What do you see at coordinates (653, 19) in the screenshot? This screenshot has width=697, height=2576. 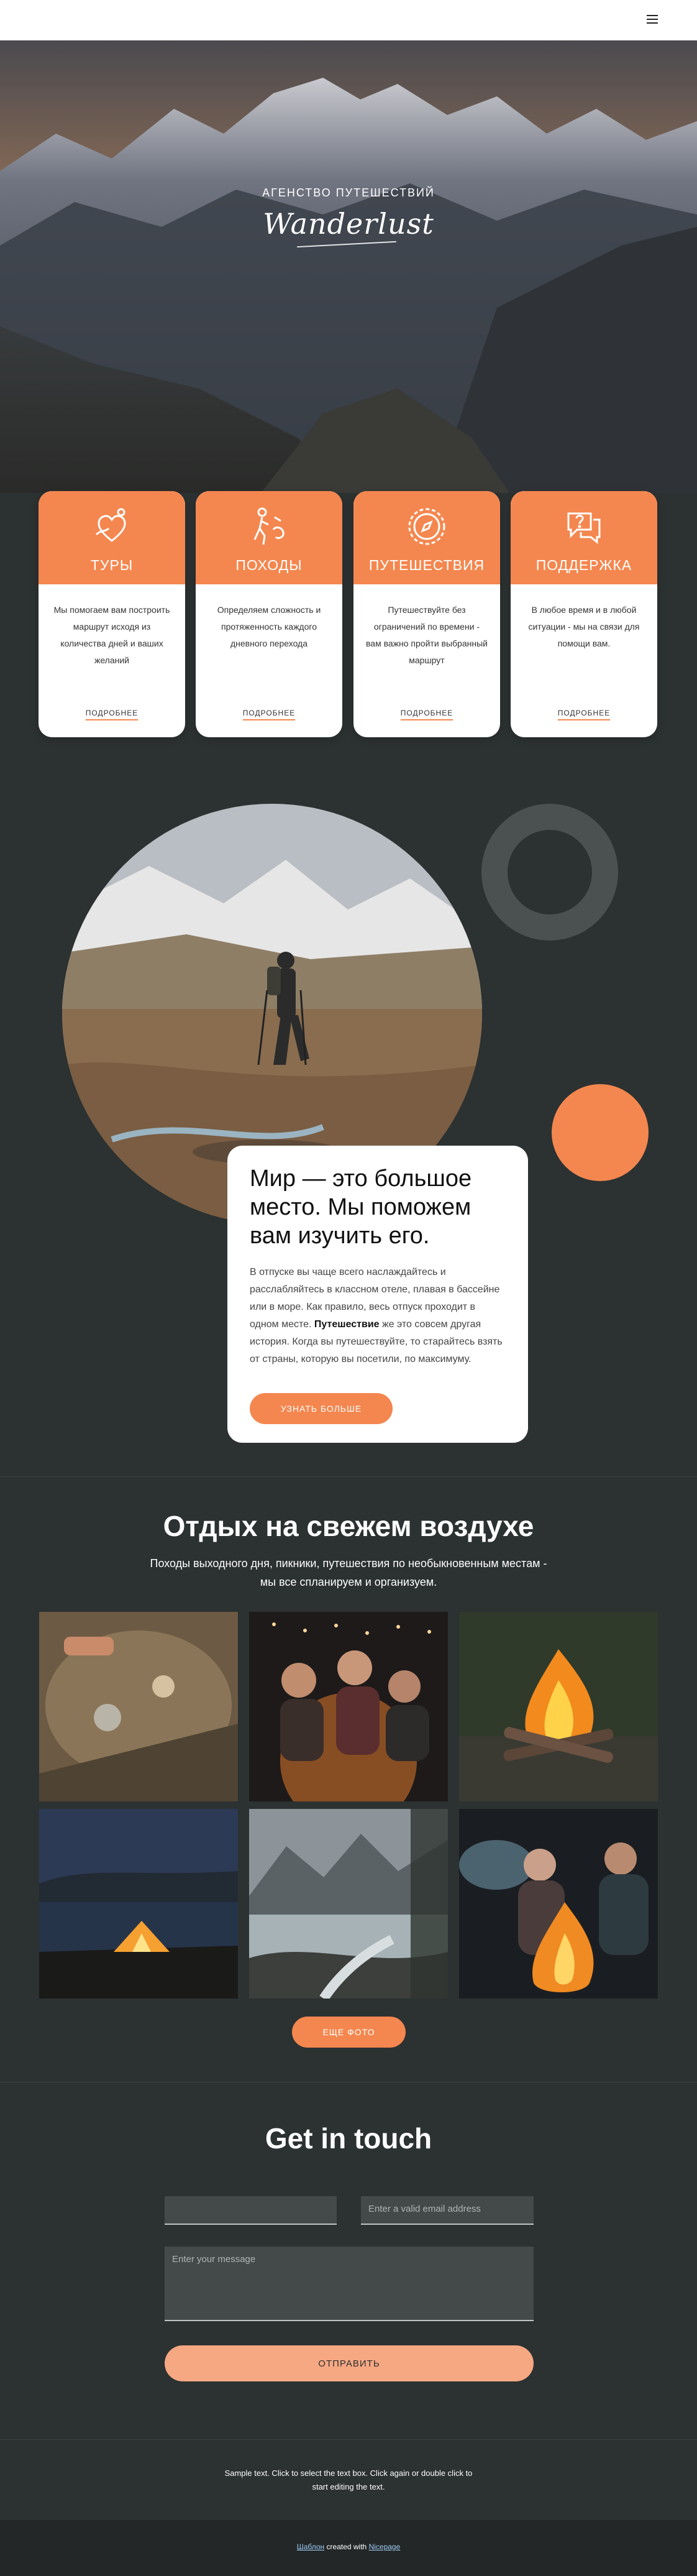 I see `hamburger-menu-icon` at bounding box center [653, 19].